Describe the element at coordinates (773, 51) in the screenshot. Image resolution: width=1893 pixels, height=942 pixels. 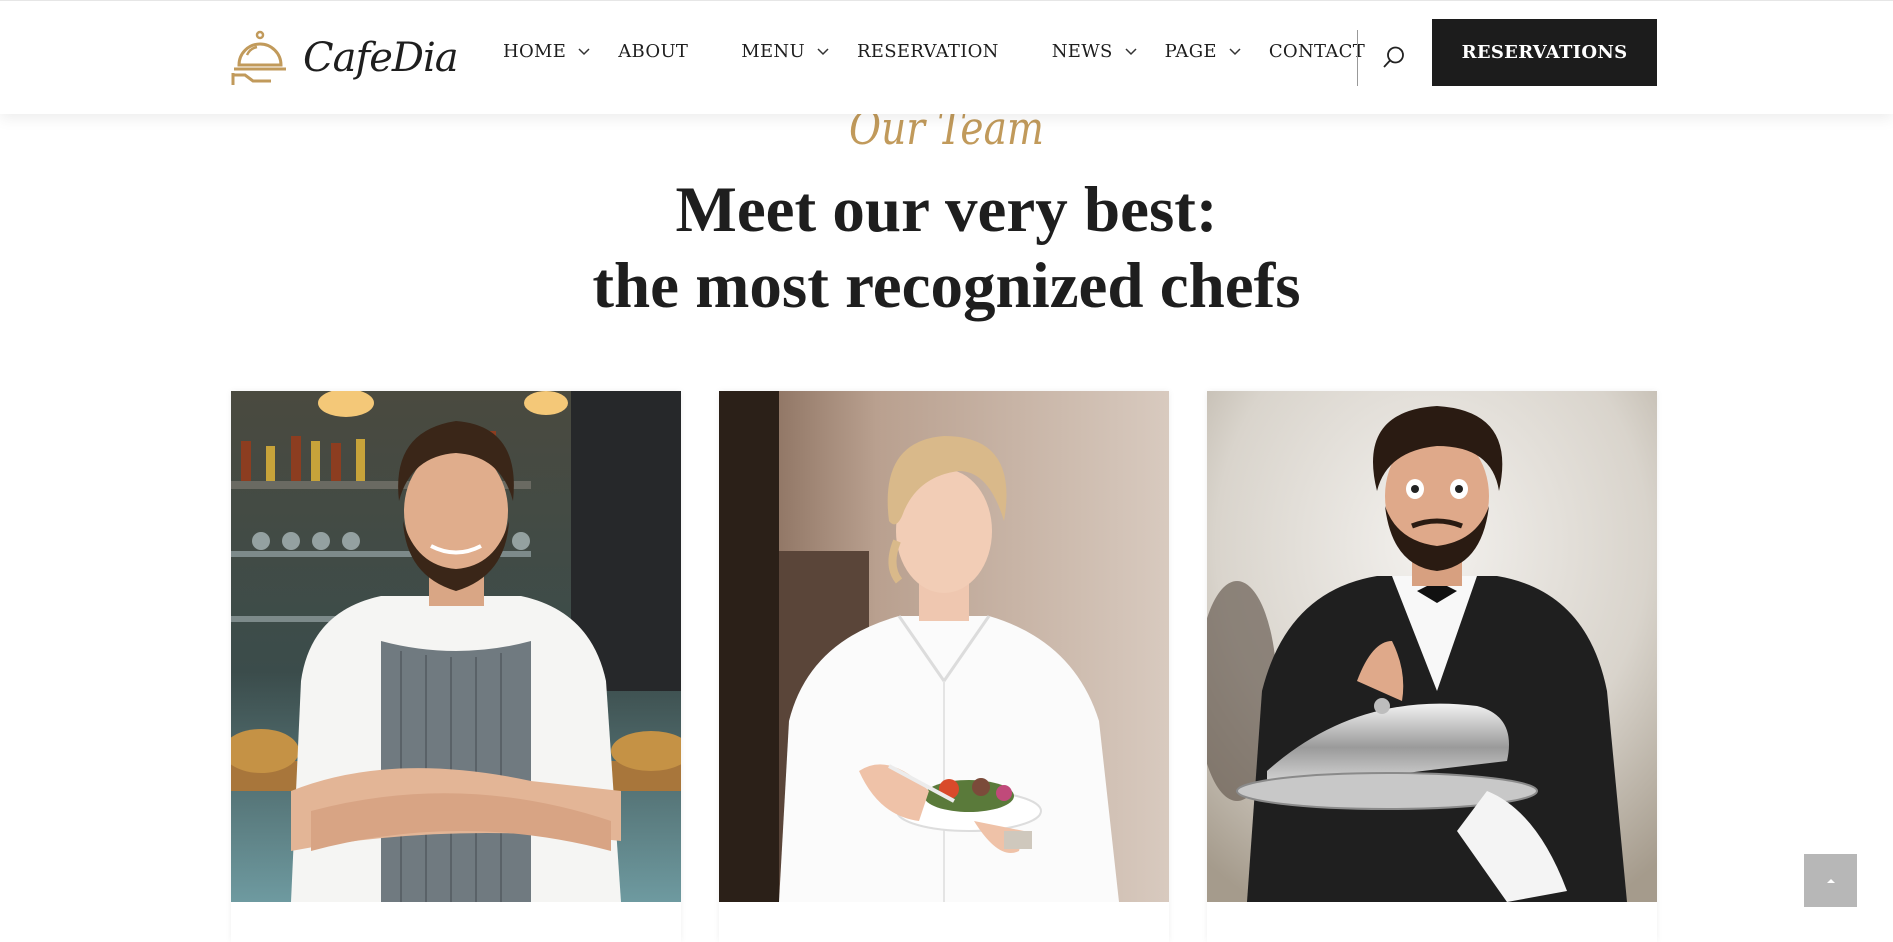
I see `nav-item-label: MENU` at that location.